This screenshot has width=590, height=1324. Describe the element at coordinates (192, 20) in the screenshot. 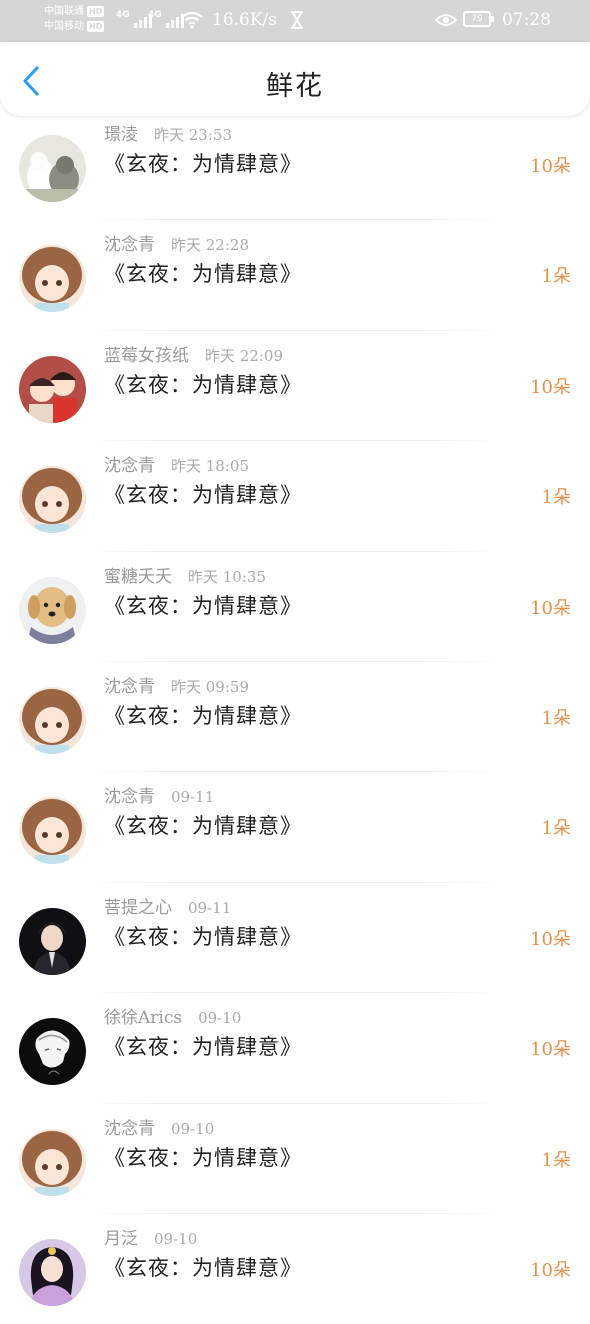

I see `wifi-icon` at that location.